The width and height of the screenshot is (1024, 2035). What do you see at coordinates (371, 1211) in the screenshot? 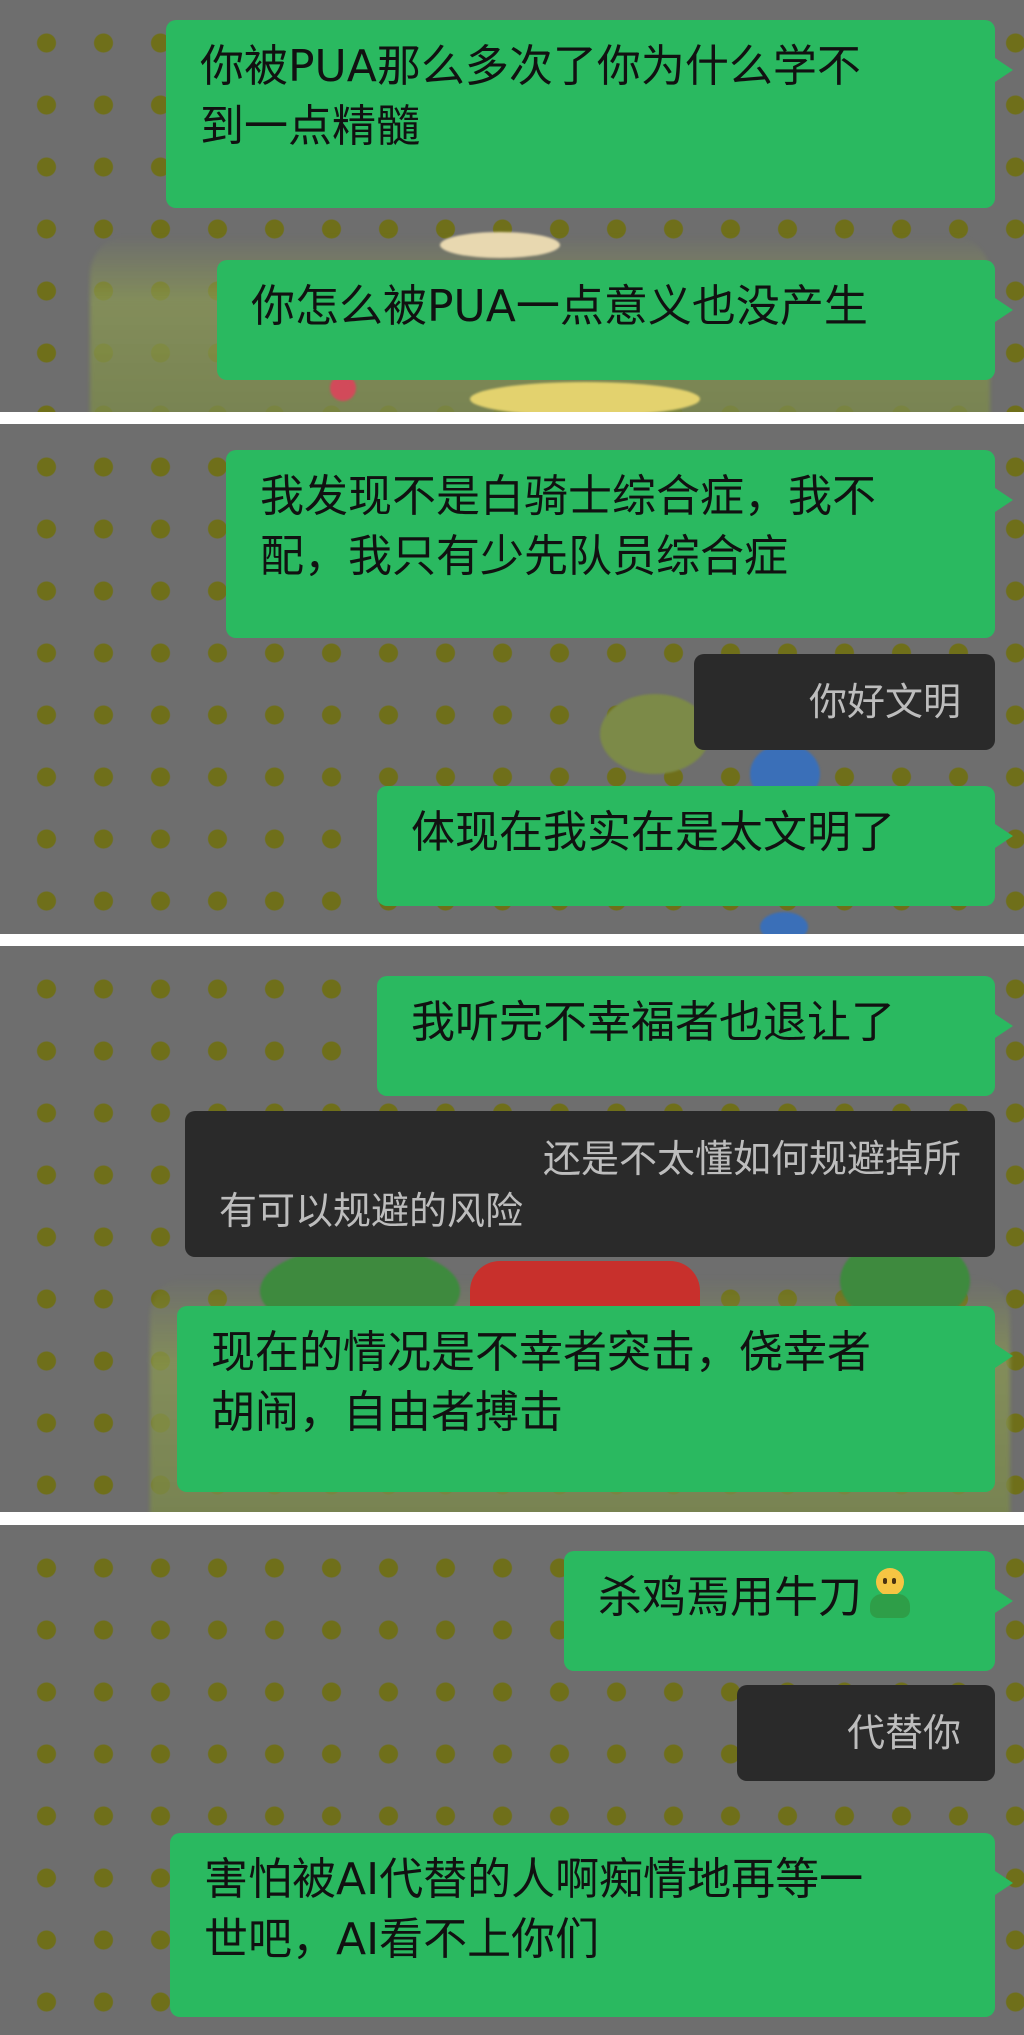
I see `message-text: 有可以规避的风险` at bounding box center [371, 1211].